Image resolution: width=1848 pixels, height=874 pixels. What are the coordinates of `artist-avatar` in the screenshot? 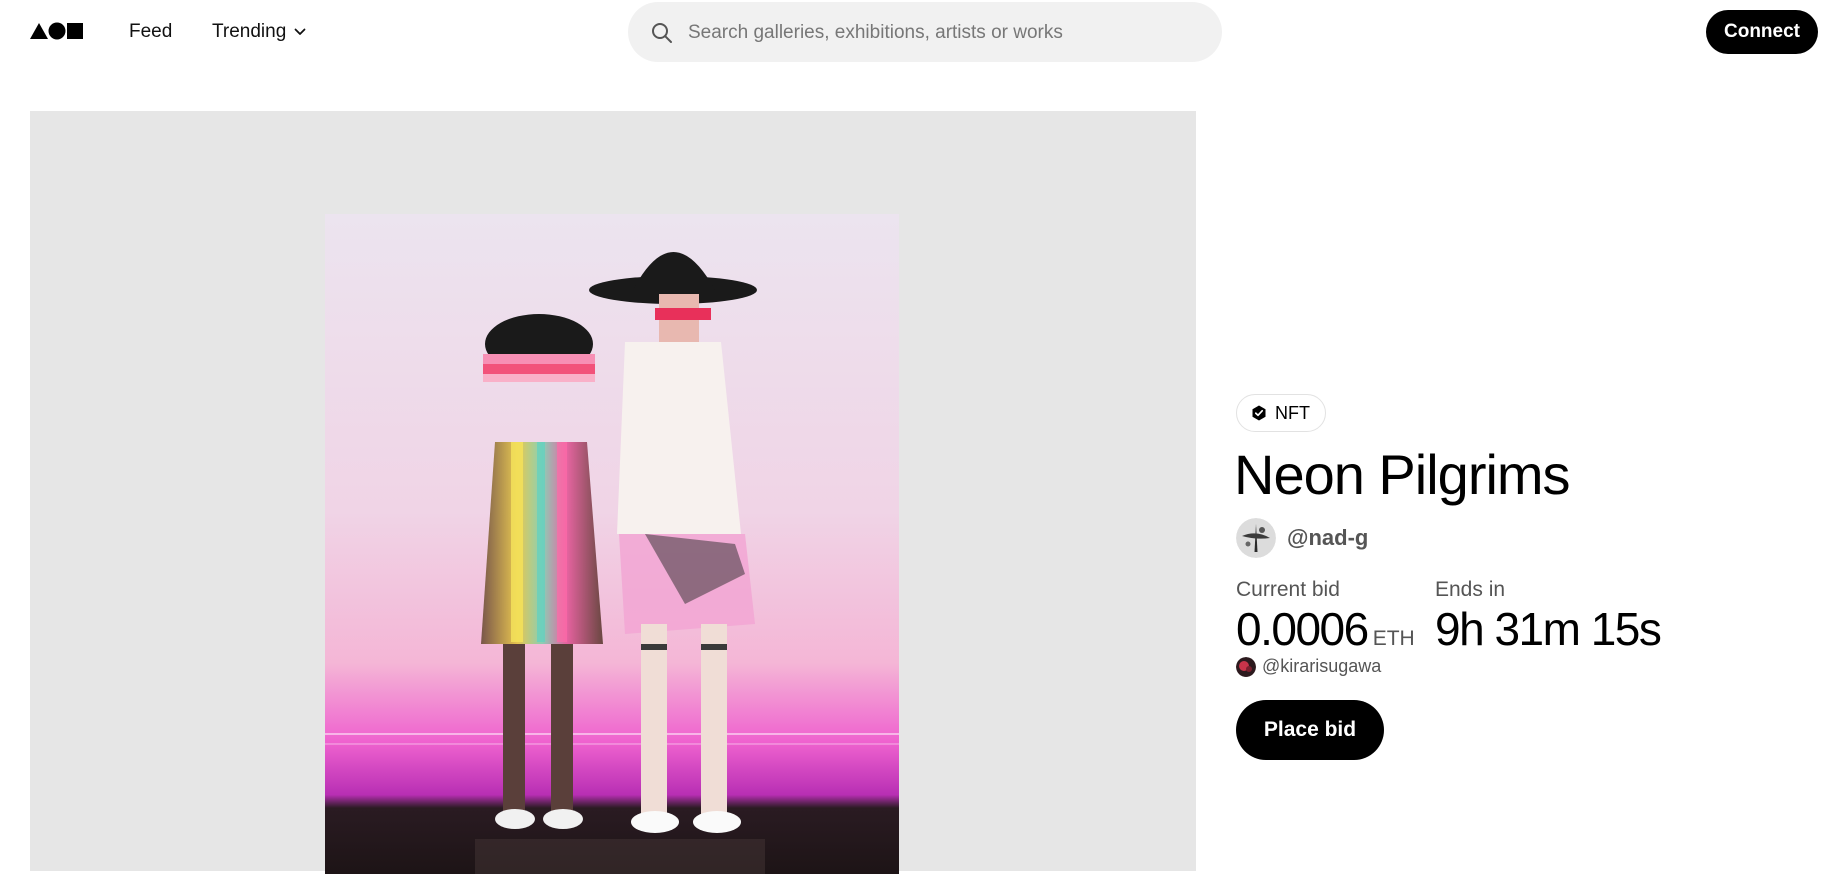 It's located at (1256, 538).